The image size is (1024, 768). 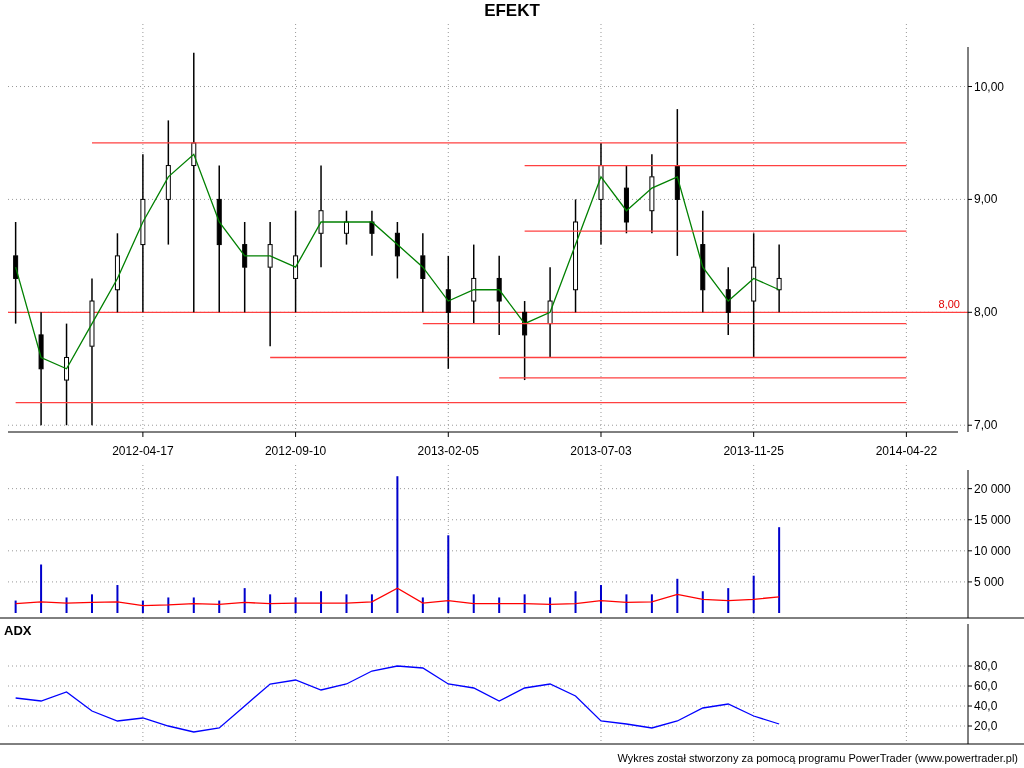 What do you see at coordinates (986, 312) in the screenshot?
I see `axis-label: 8,00` at bounding box center [986, 312].